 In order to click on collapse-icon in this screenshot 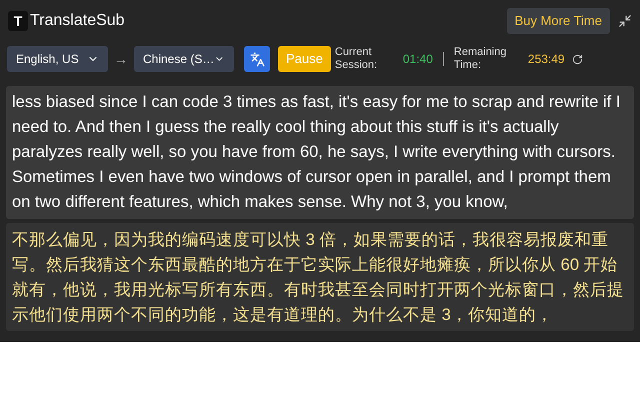, I will do `click(625, 21)`.